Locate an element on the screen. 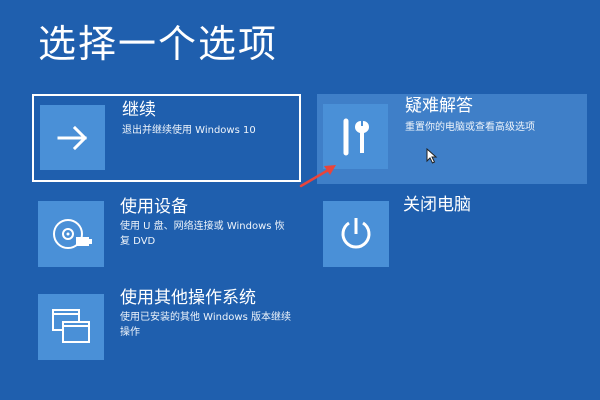 This screenshot has width=600, height=400. continue-title: 继续 is located at coordinates (139, 110).